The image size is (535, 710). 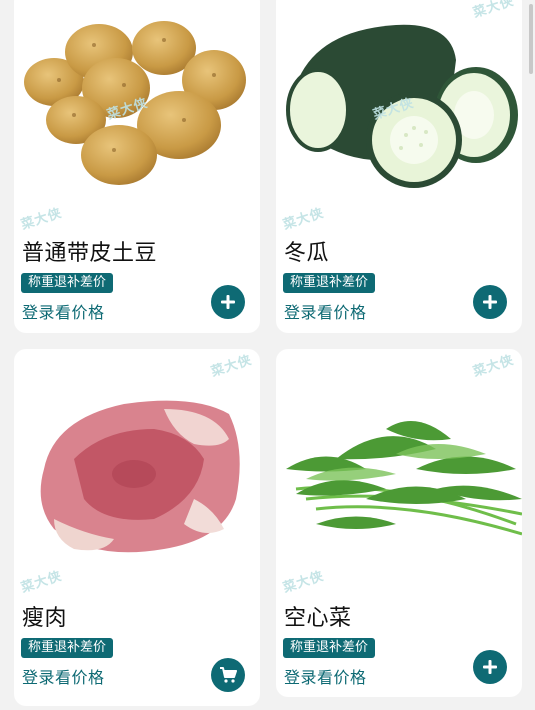 I want to click on product-name: 瘦肉, so click(x=44, y=616).